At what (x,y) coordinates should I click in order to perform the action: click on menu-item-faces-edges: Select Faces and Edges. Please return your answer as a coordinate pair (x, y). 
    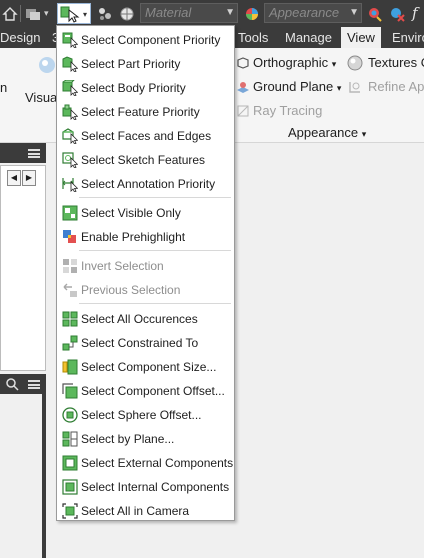
    Looking at the image, I should click on (145, 136).